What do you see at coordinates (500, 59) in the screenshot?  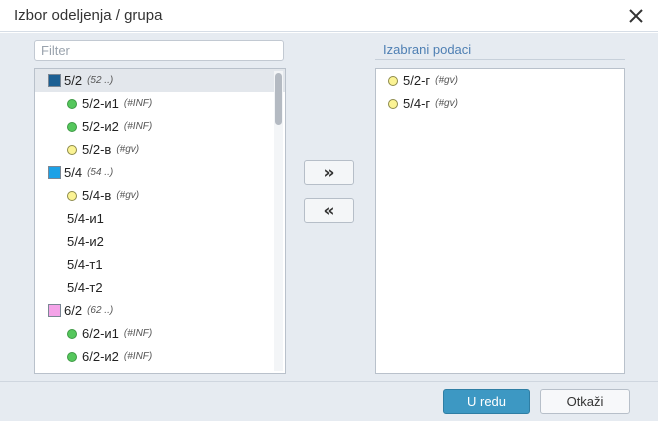 I see `selected-list-divider` at bounding box center [500, 59].